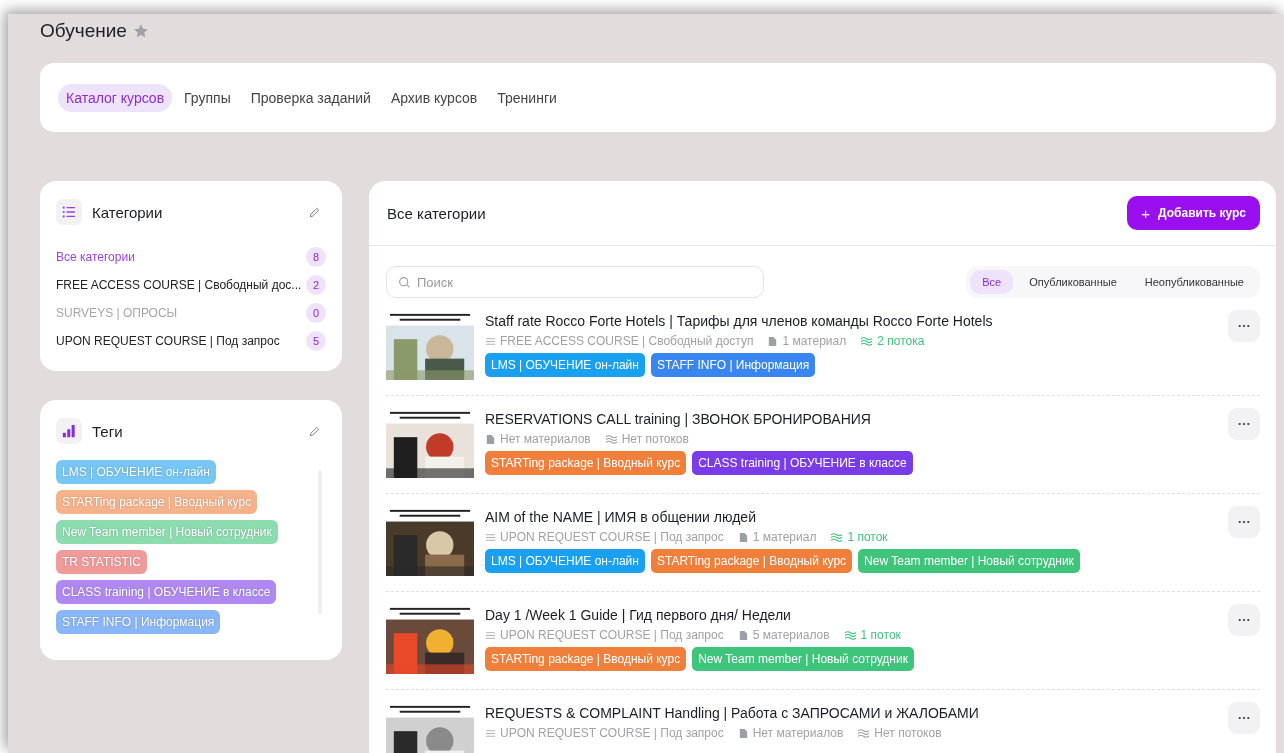 The width and height of the screenshot is (1284, 753). What do you see at coordinates (851, 517) in the screenshot?
I see `course-title: AIM of the NAME | ИМЯ в общении людей` at bounding box center [851, 517].